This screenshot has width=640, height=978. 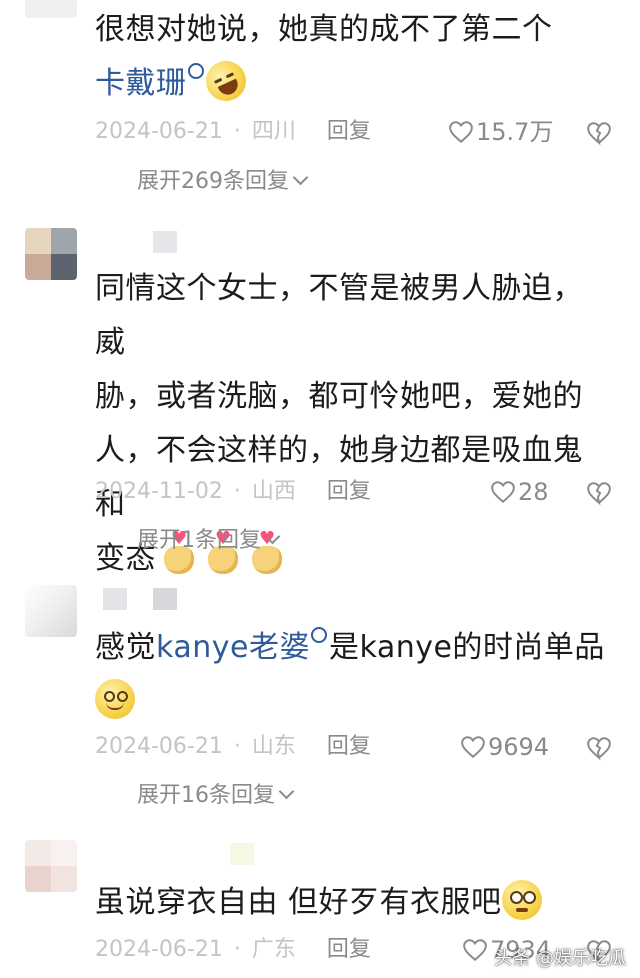 I want to click on expand-replies-label: 展开16条回复, so click(x=206, y=795).